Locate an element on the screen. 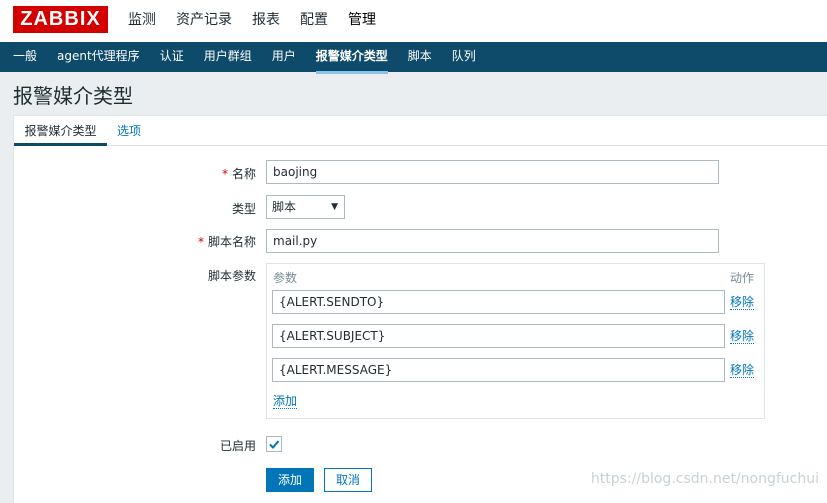 This screenshot has height=503, width=827. submenu-media-types: 报警媒介类型 is located at coordinates (351, 58).